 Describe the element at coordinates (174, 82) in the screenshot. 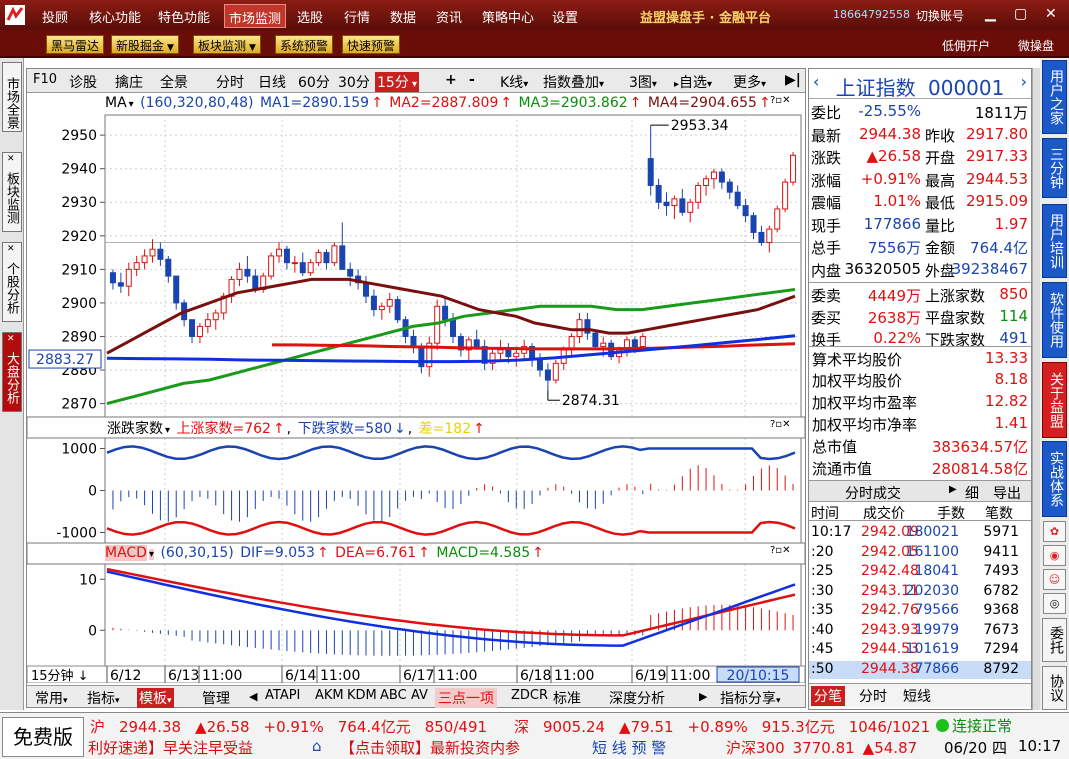

I see `overview-button: 全景` at that location.